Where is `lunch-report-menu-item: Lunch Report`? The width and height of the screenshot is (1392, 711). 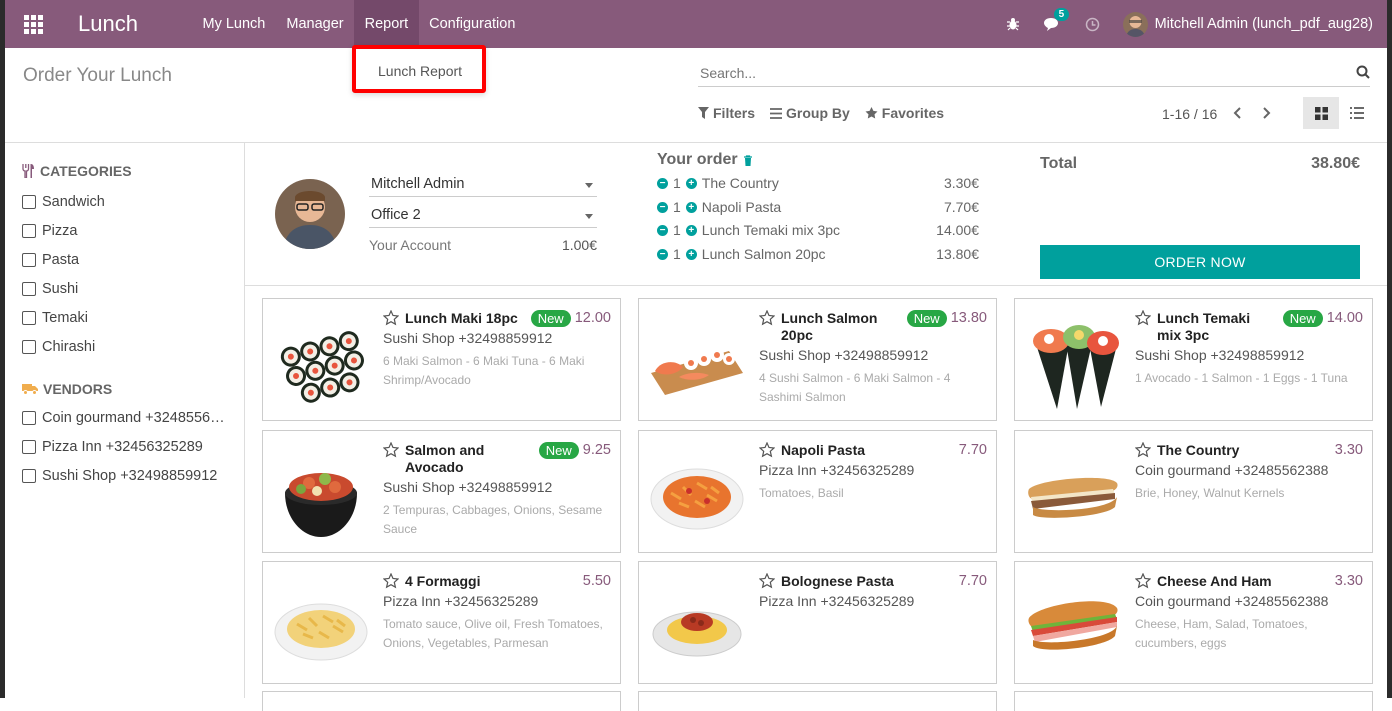 lunch-report-menu-item: Lunch Report is located at coordinates (420, 71).